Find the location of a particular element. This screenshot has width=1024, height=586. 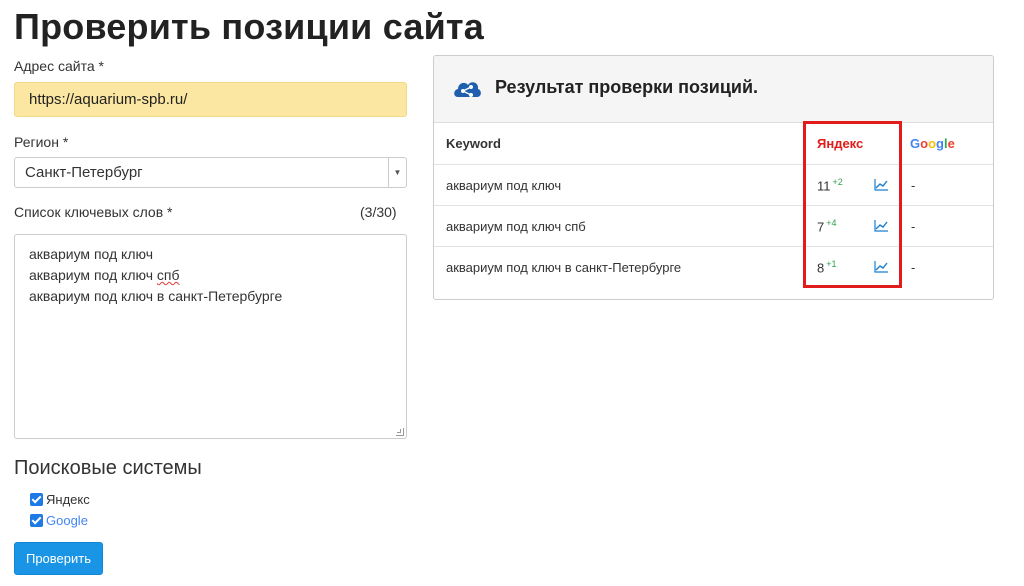

column-google: Google is located at coordinates (932, 143).